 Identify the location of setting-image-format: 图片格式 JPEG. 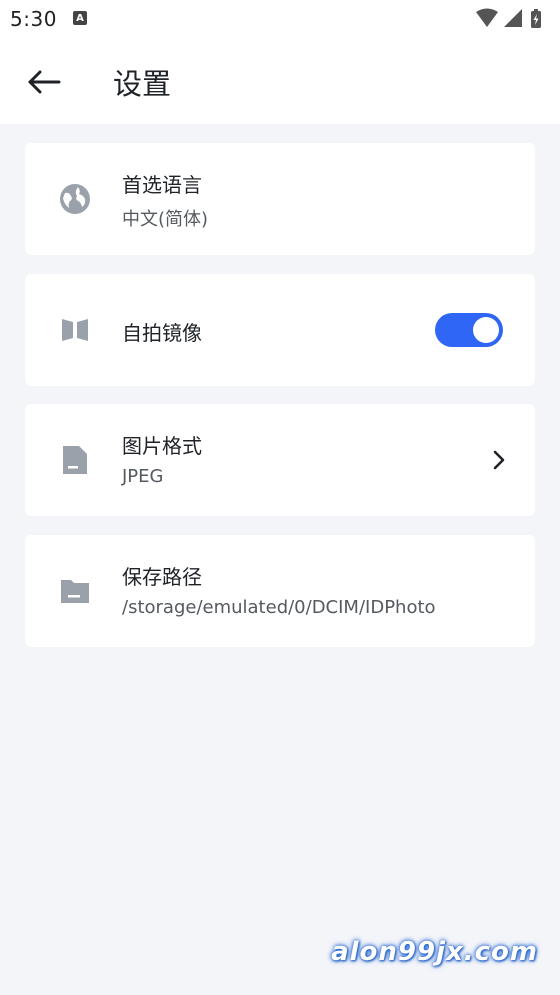
(280, 460).